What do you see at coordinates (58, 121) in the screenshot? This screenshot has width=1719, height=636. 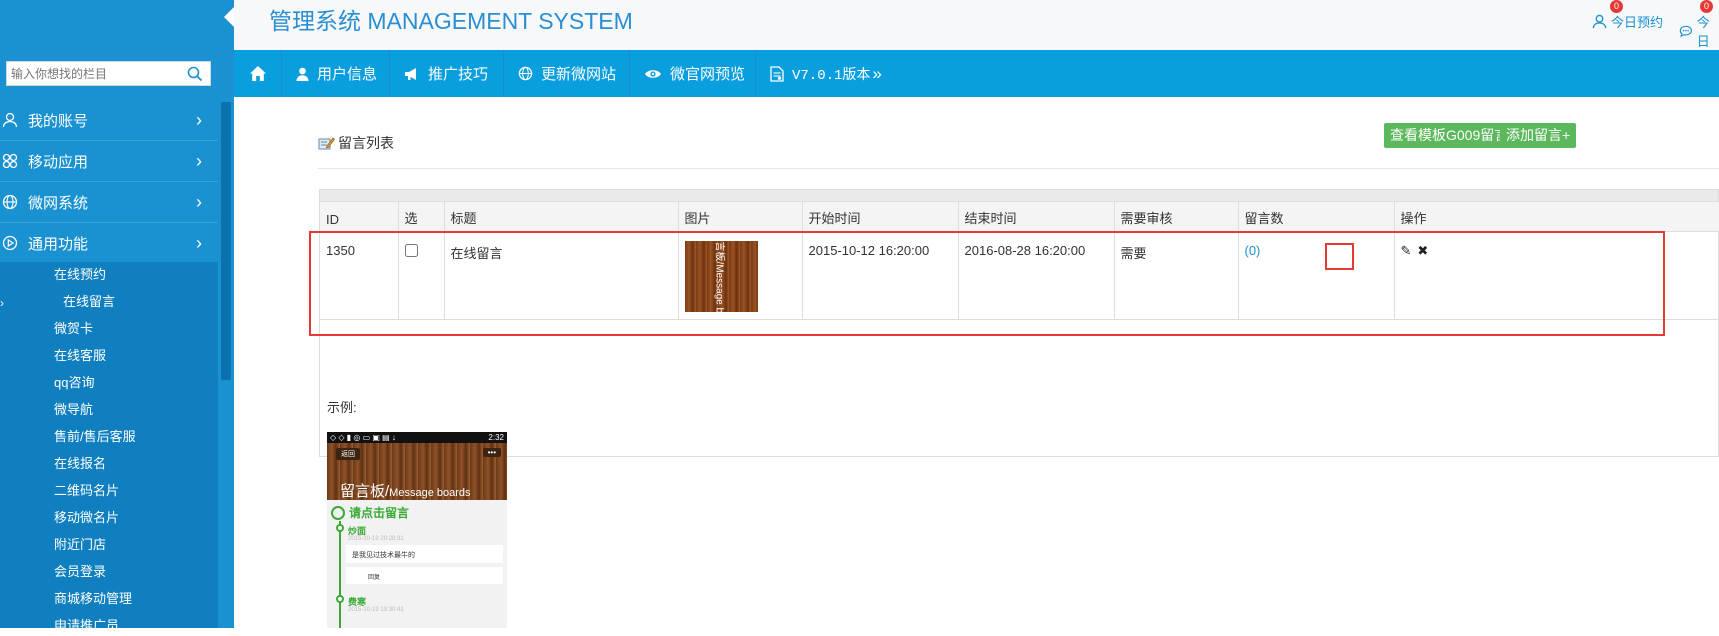 I see `sidebar-item-label: 我的账号` at bounding box center [58, 121].